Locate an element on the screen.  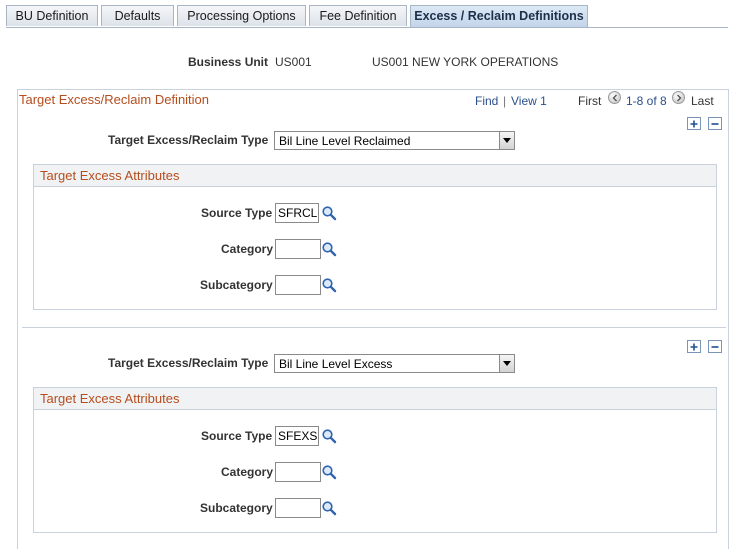
tab-processing-options: Processing Options is located at coordinates (241, 15).